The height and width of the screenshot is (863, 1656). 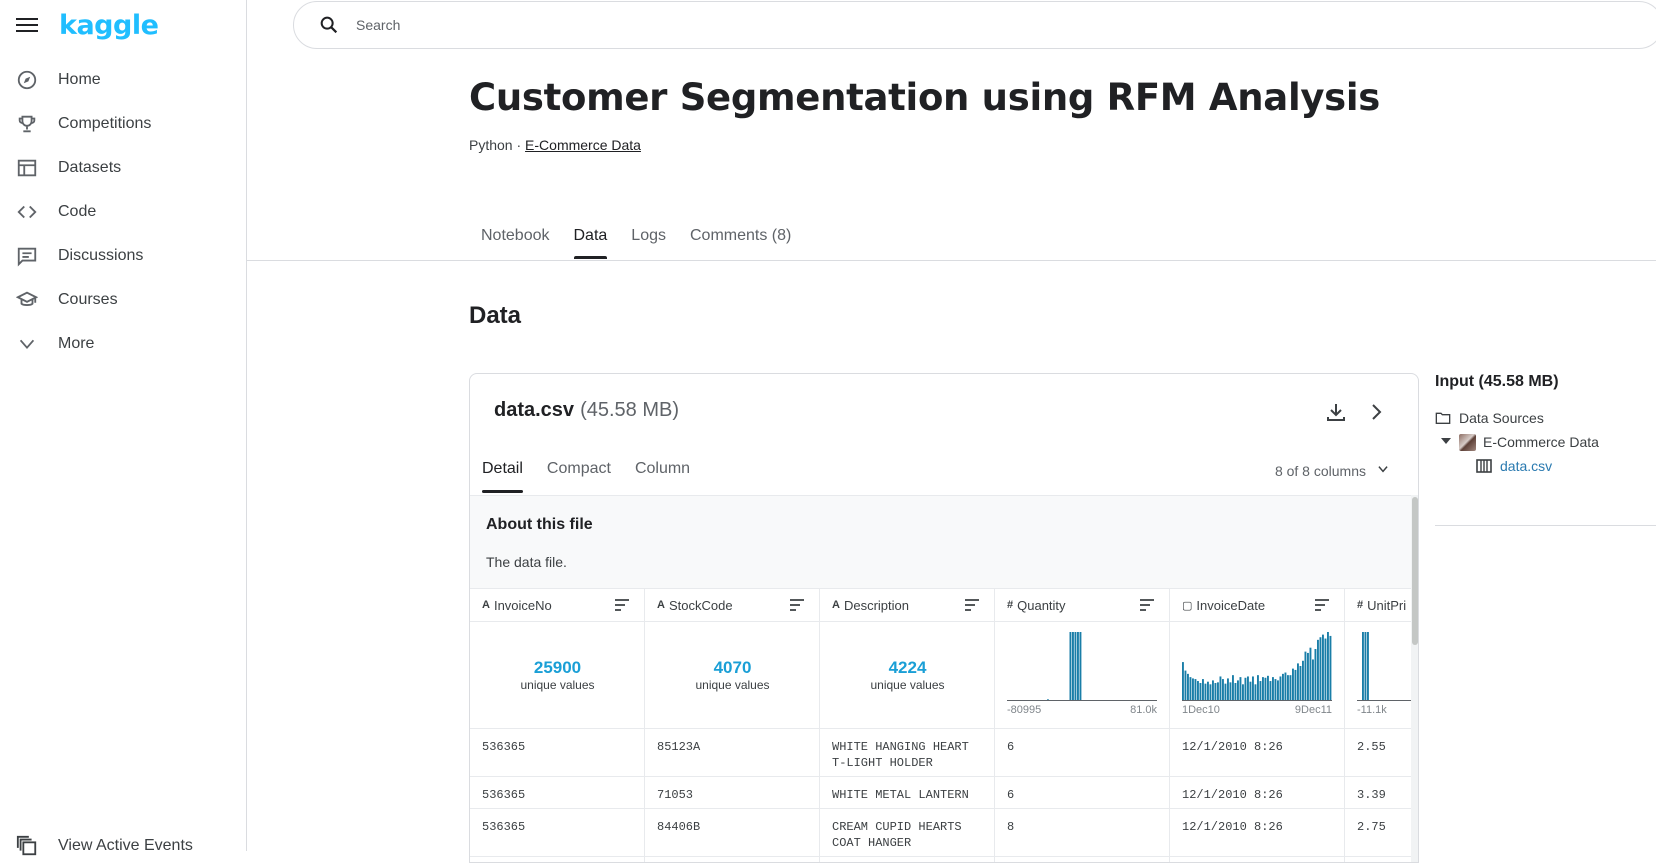 What do you see at coordinates (740, 240) in the screenshot?
I see `tab-comments: Comments (8)` at bounding box center [740, 240].